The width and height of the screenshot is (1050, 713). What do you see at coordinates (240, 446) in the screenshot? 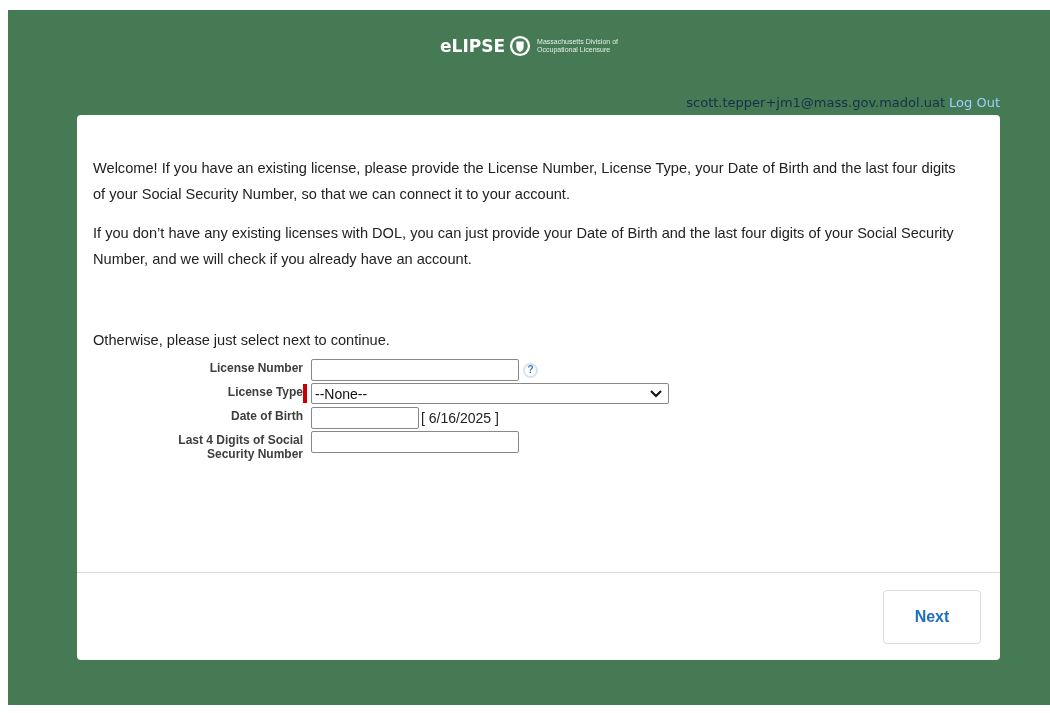
I see `field-label: Last 4 Digits of Social Security Number` at bounding box center [240, 446].